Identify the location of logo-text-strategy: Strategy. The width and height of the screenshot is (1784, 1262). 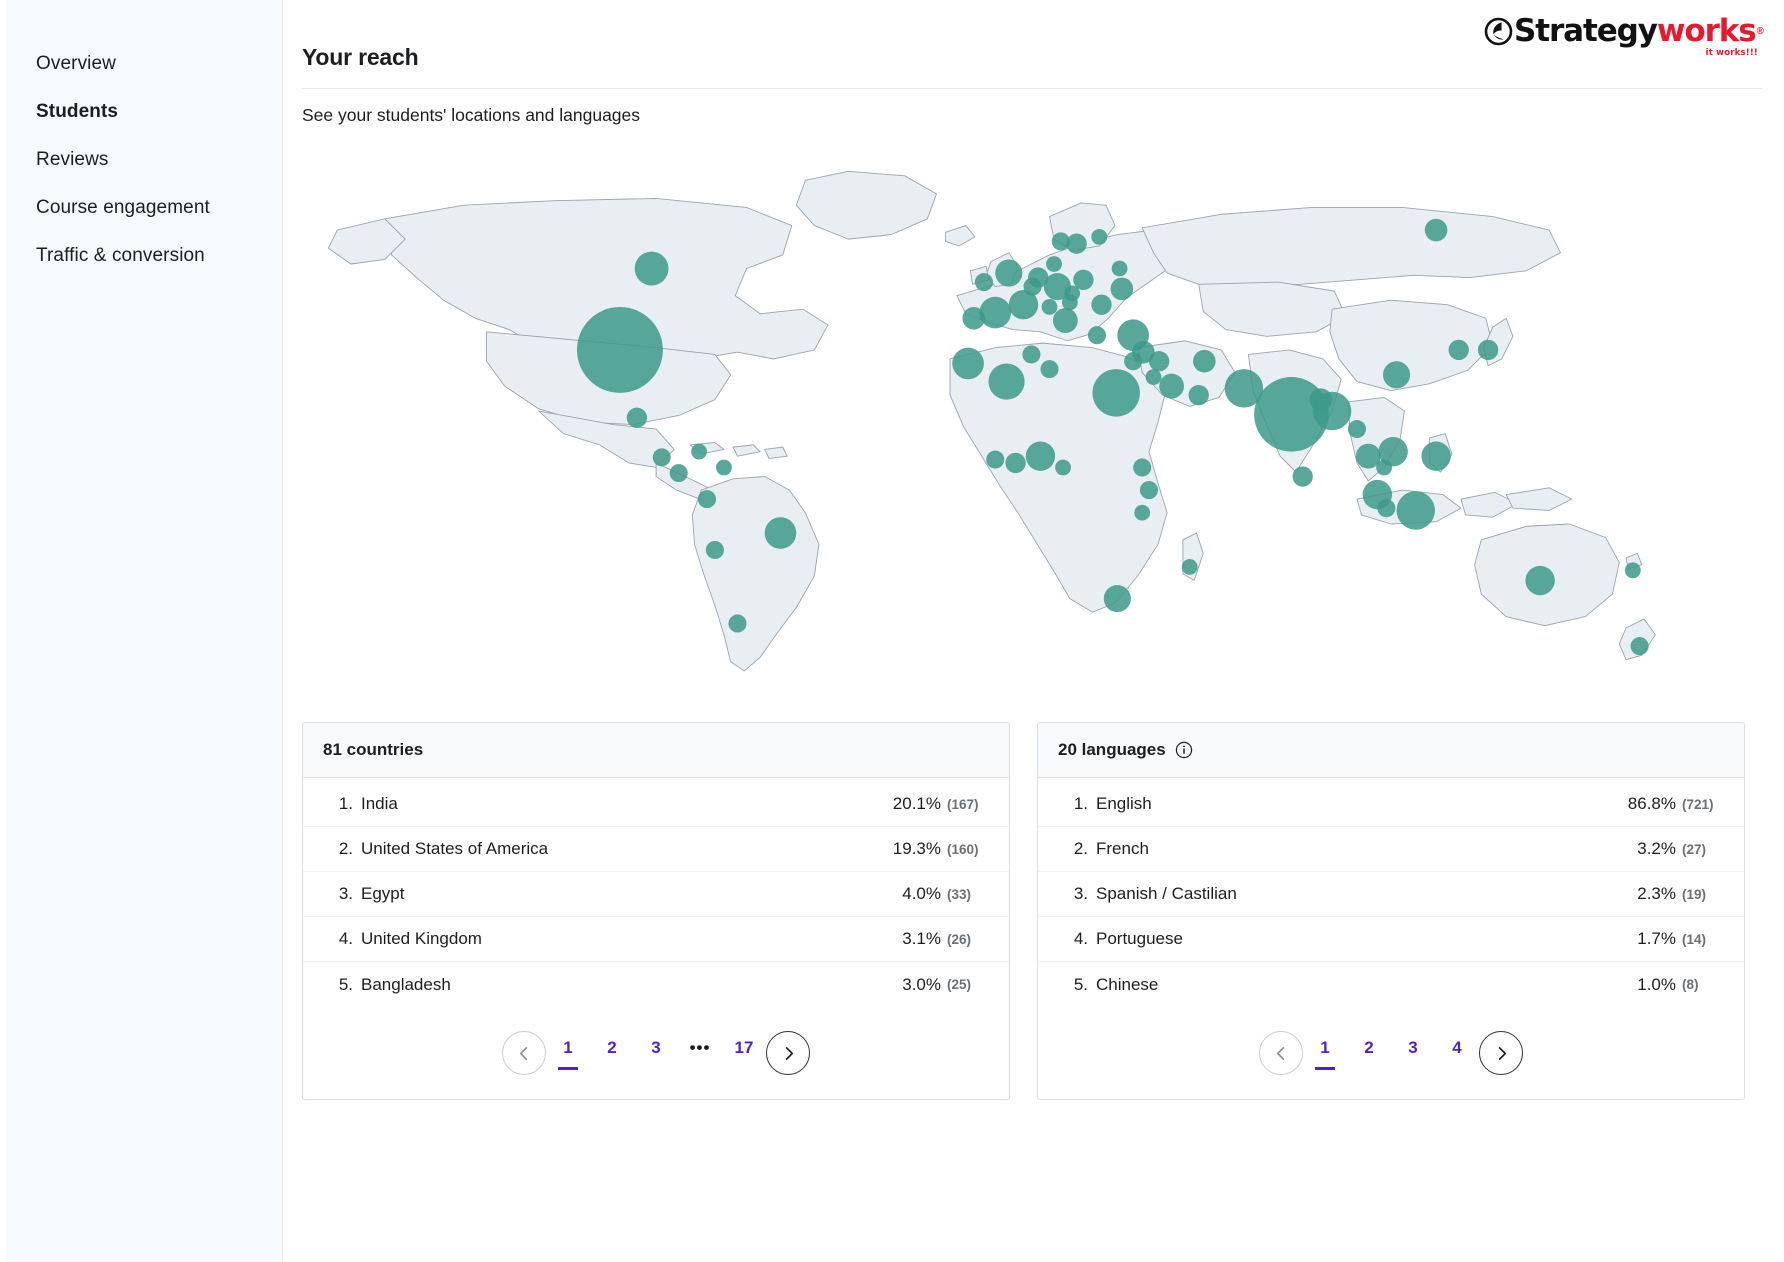
(1586, 31).